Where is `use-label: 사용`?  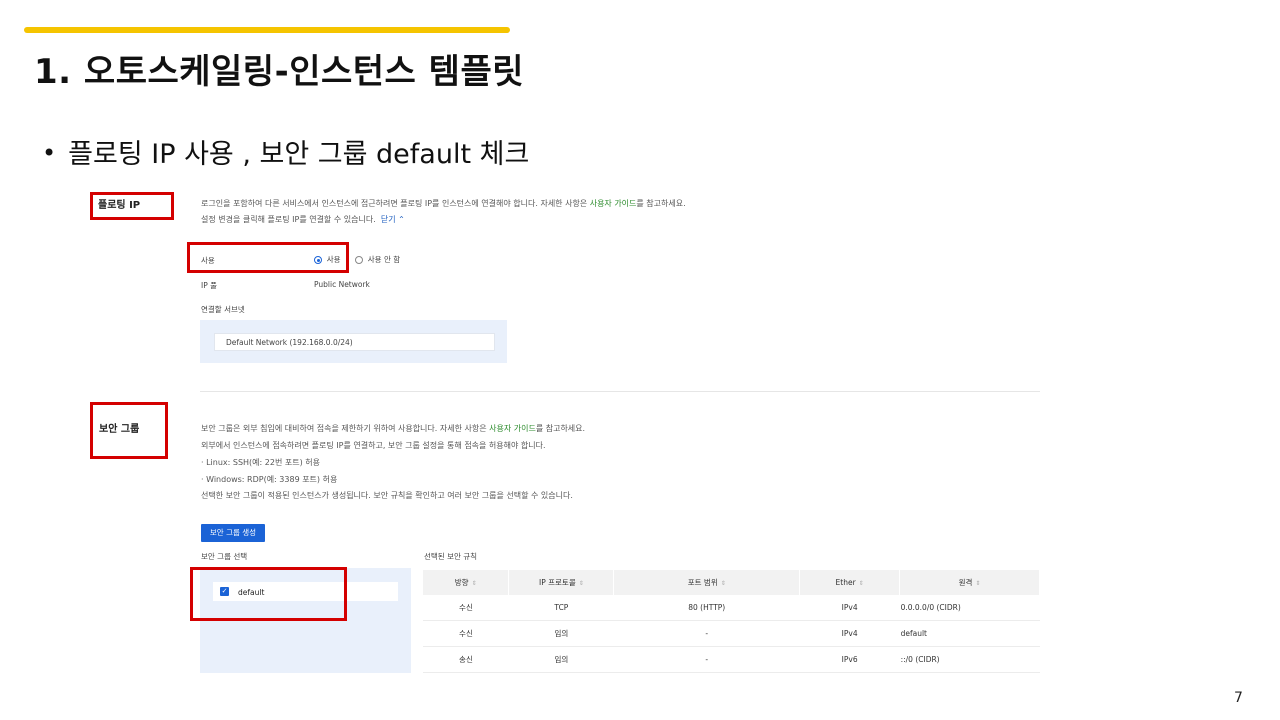 use-label: 사용 is located at coordinates (208, 260).